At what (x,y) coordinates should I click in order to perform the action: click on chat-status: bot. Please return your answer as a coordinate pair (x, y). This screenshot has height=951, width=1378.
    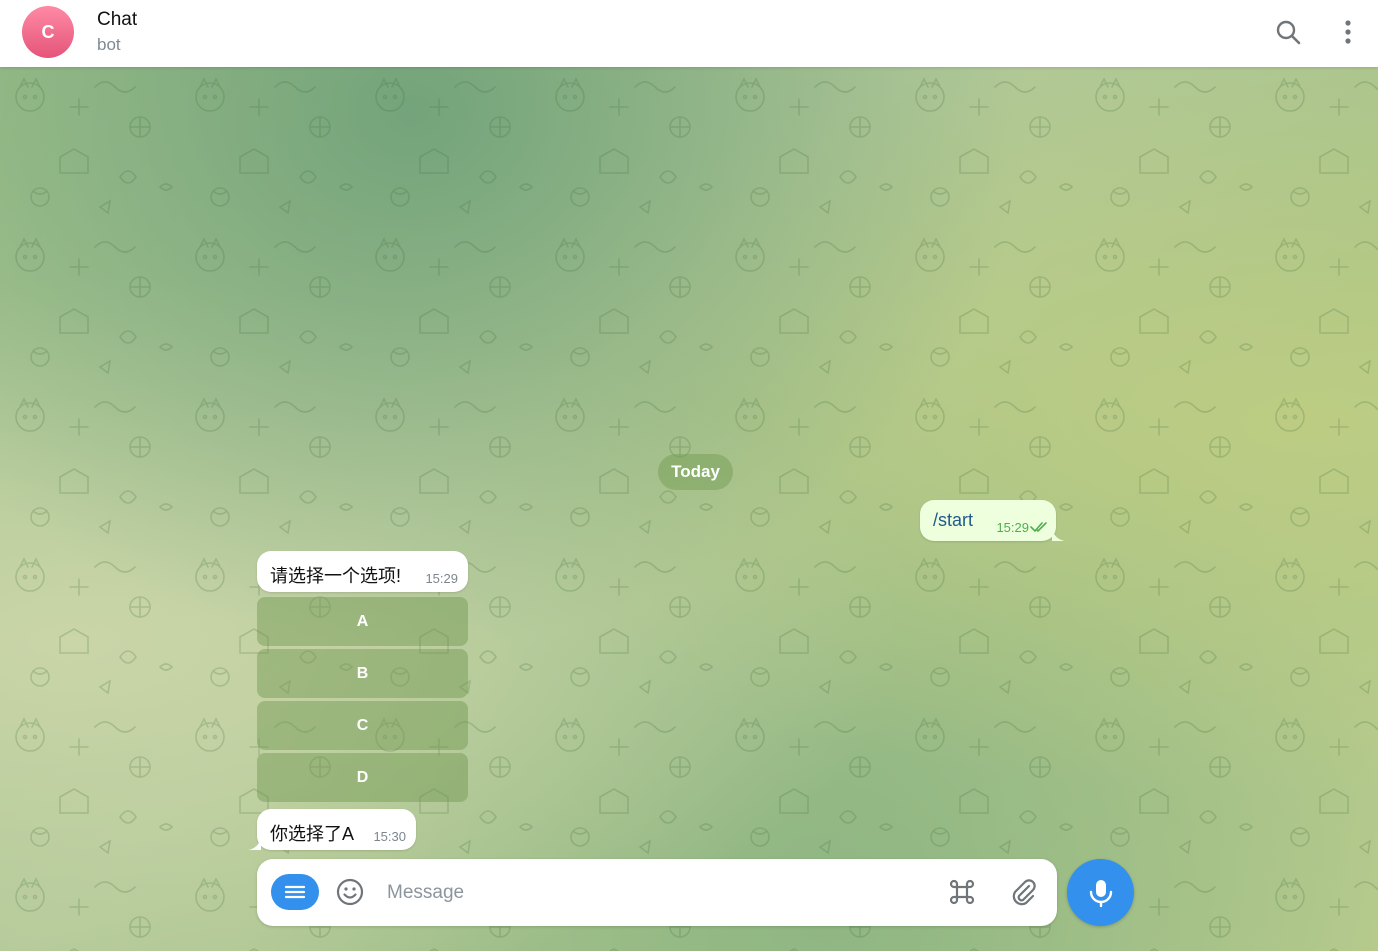
    Looking at the image, I should click on (109, 44).